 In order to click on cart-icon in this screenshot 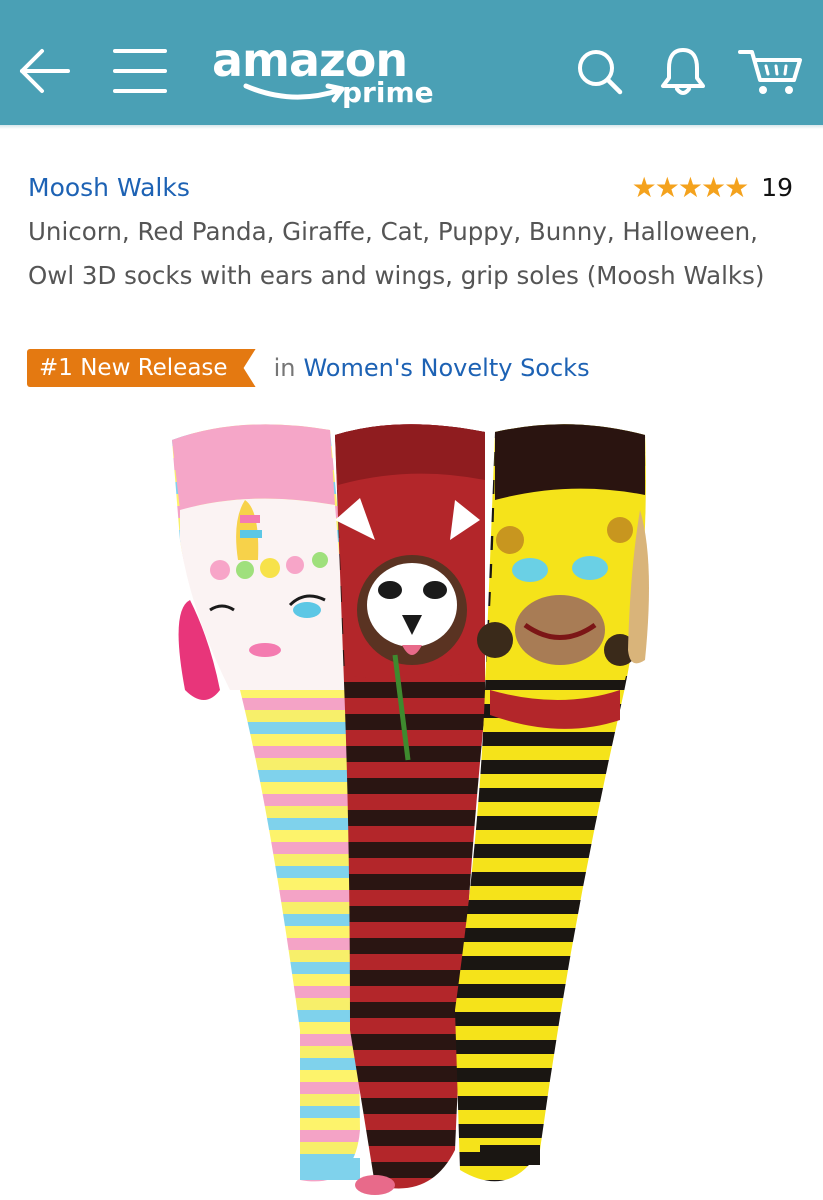, I will do `click(771, 72)`.